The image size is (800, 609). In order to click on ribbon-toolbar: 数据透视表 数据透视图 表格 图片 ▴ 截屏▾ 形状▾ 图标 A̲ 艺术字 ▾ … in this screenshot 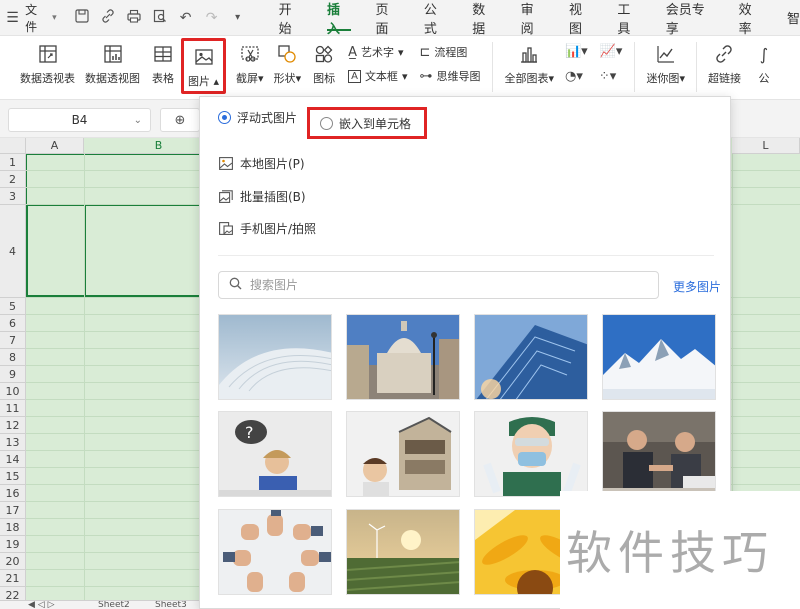, I will do `click(400, 68)`.